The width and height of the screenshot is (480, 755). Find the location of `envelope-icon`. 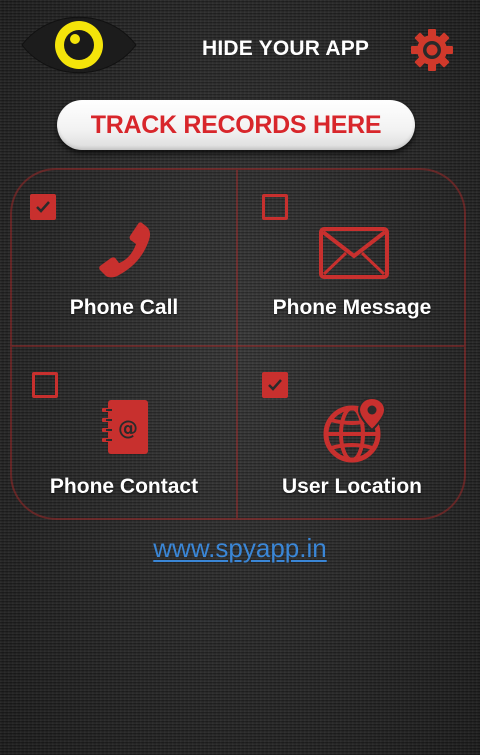

envelope-icon is located at coordinates (354, 253).